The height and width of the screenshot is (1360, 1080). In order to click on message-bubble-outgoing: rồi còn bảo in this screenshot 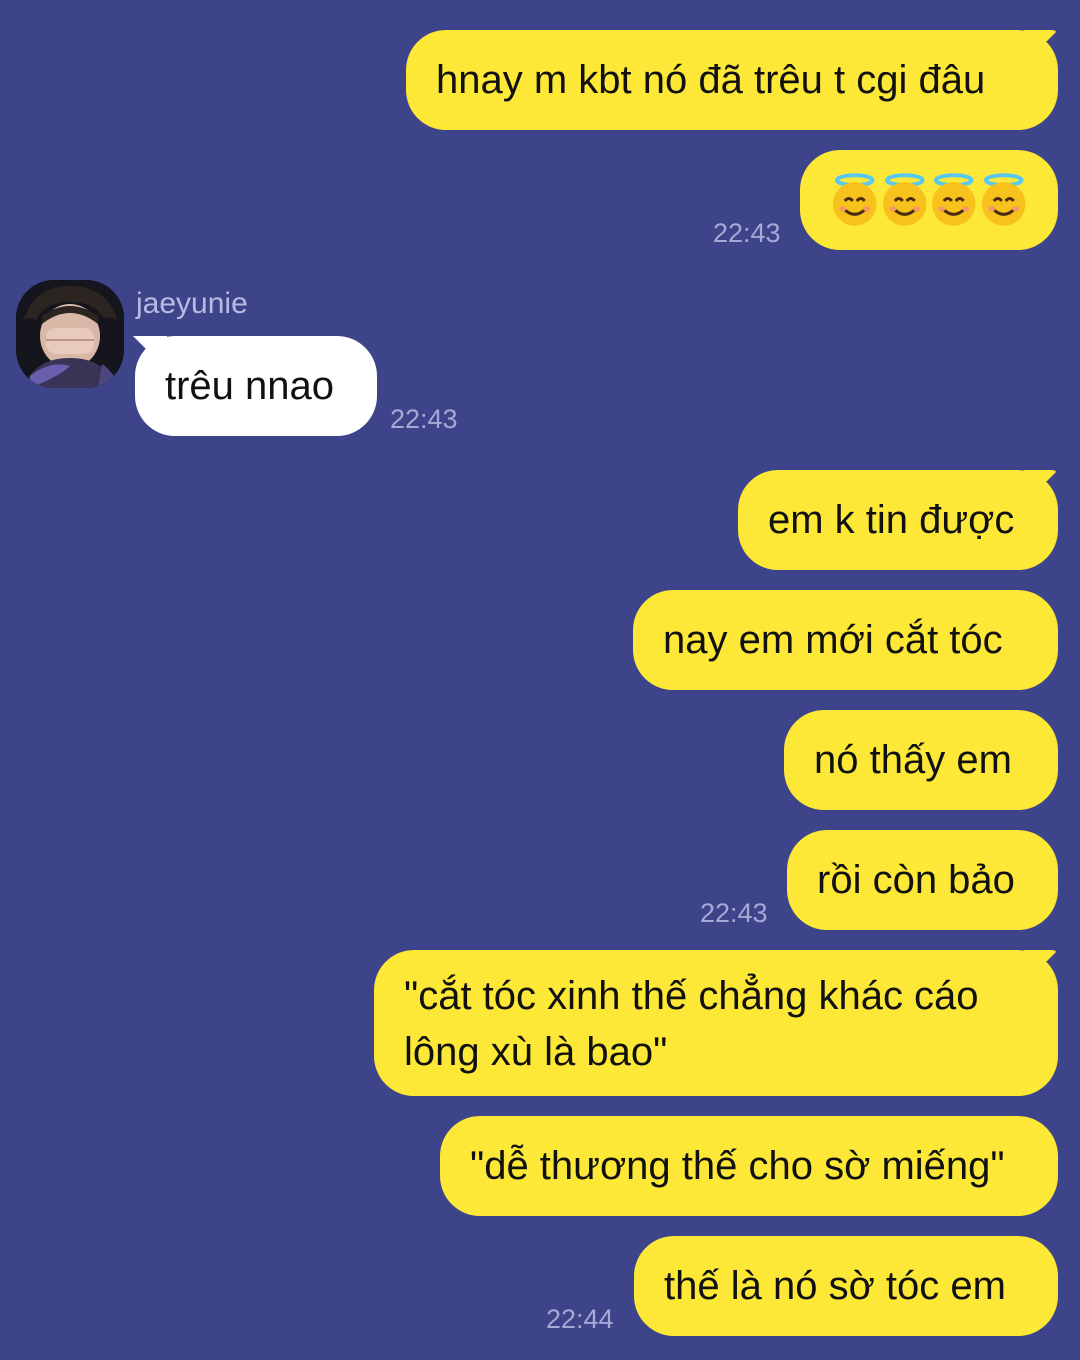, I will do `click(922, 880)`.